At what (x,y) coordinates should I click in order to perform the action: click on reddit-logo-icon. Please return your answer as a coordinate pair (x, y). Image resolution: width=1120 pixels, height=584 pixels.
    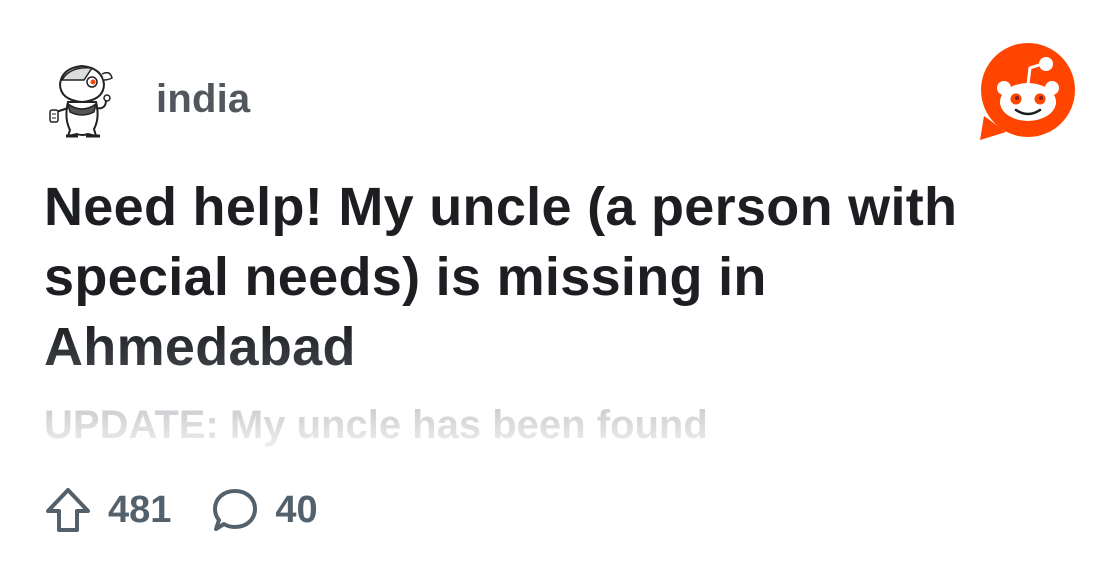
    Looking at the image, I should click on (1028, 92).